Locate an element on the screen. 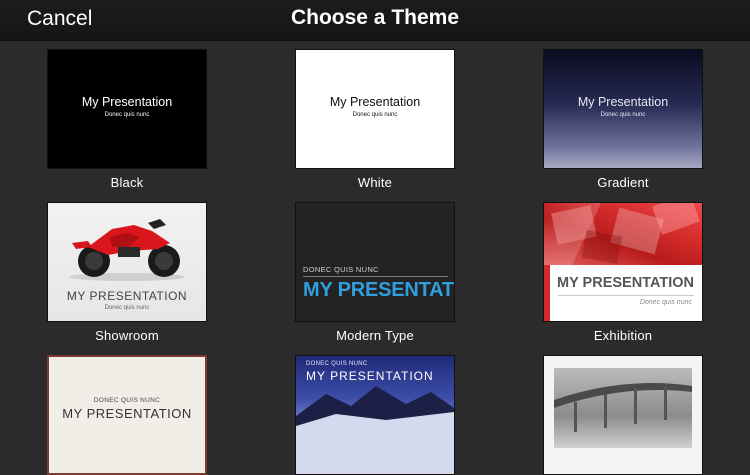 The height and width of the screenshot is (475, 750). theme-label: Exhibition is located at coordinates (623, 335).